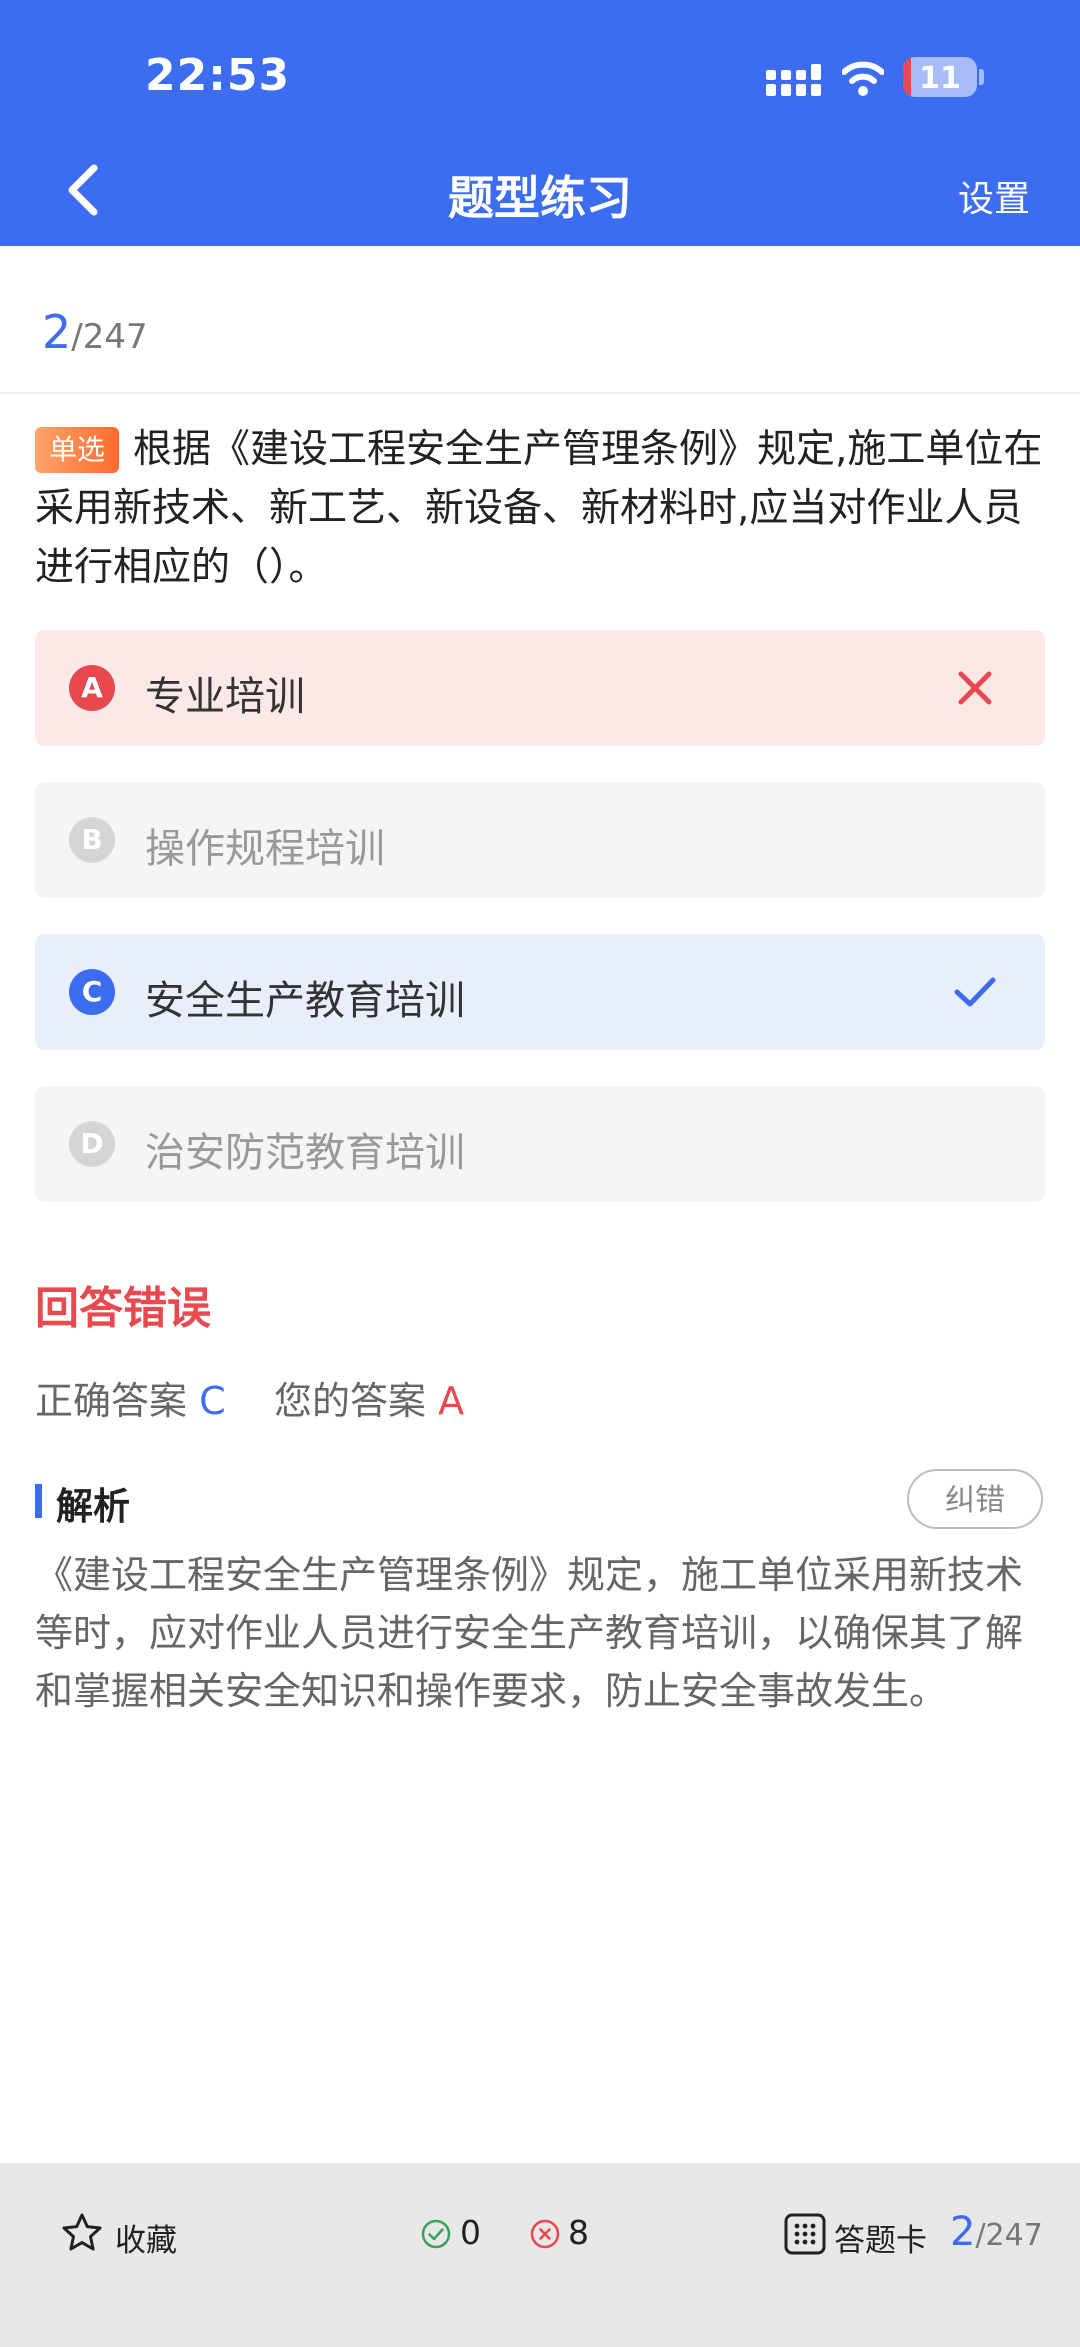  What do you see at coordinates (111, 1401) in the screenshot?
I see `correct-answer-label: 正确答案` at bounding box center [111, 1401].